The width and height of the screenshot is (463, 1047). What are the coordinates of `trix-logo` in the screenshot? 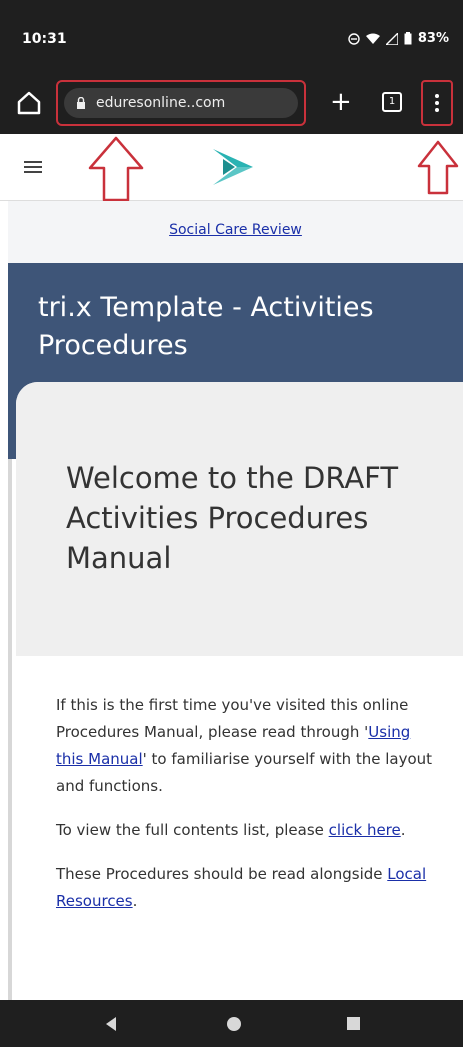 It's located at (233, 167).